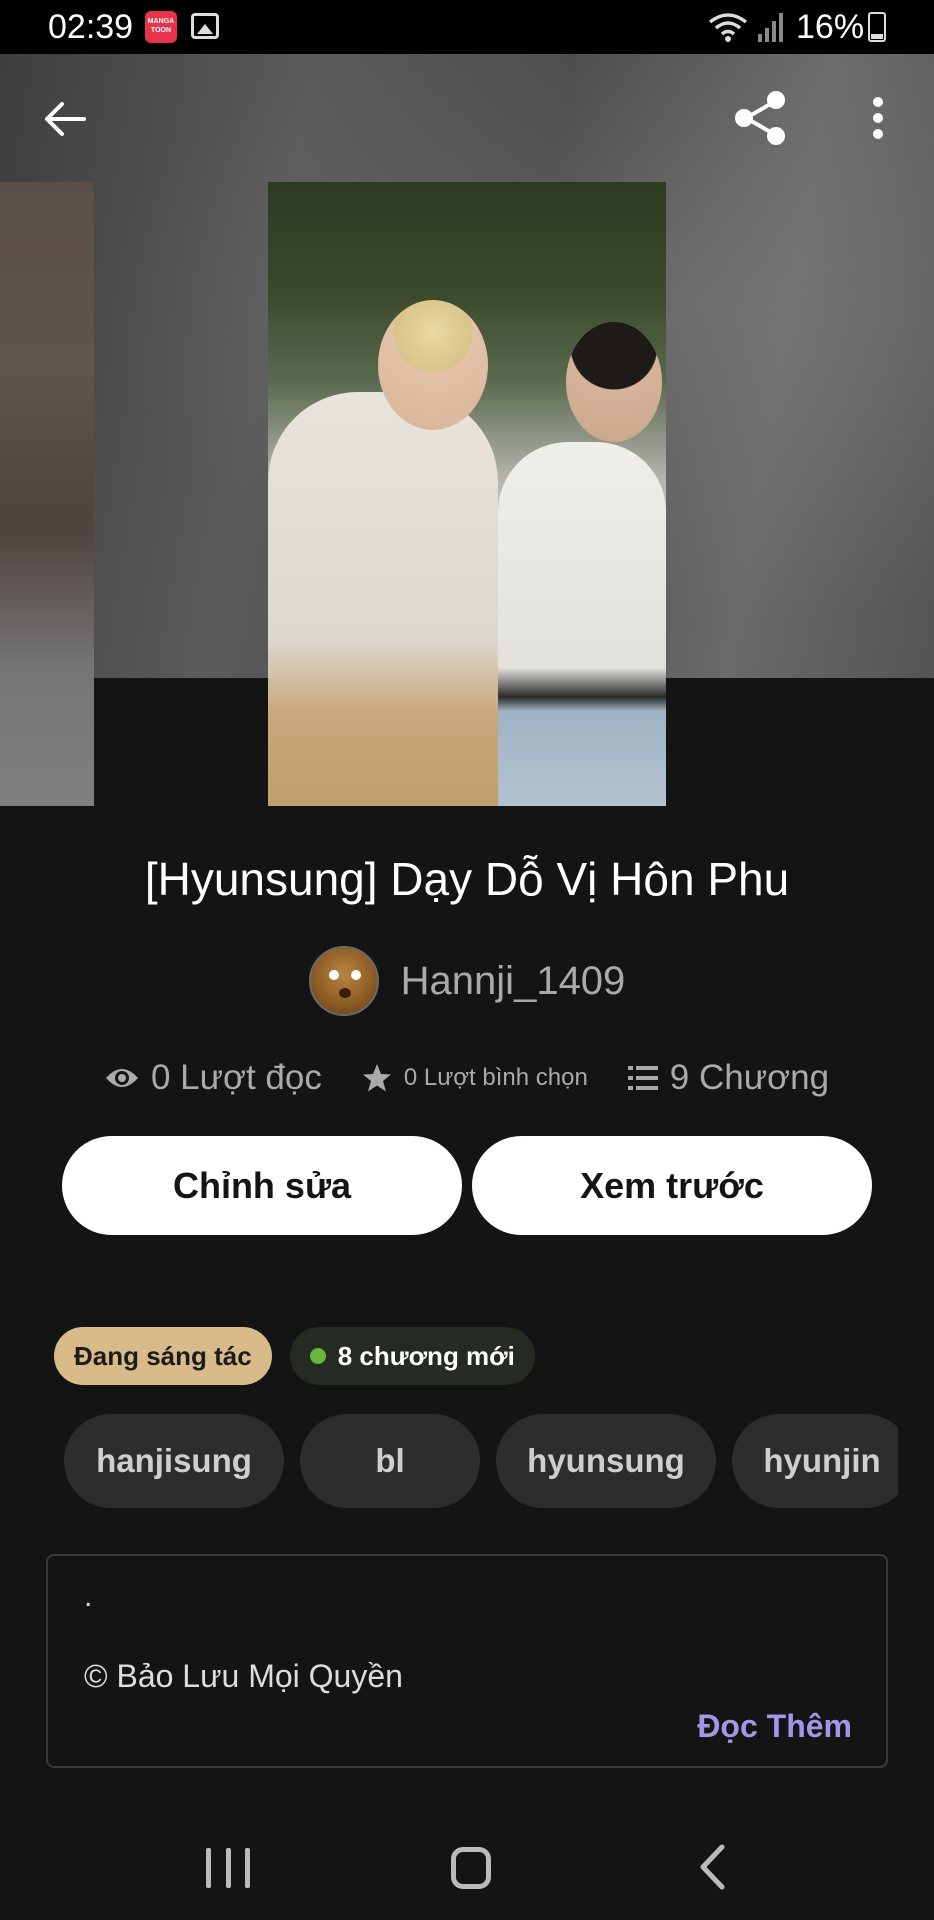  I want to click on author-row: Hannji_1409, so click(467, 981).